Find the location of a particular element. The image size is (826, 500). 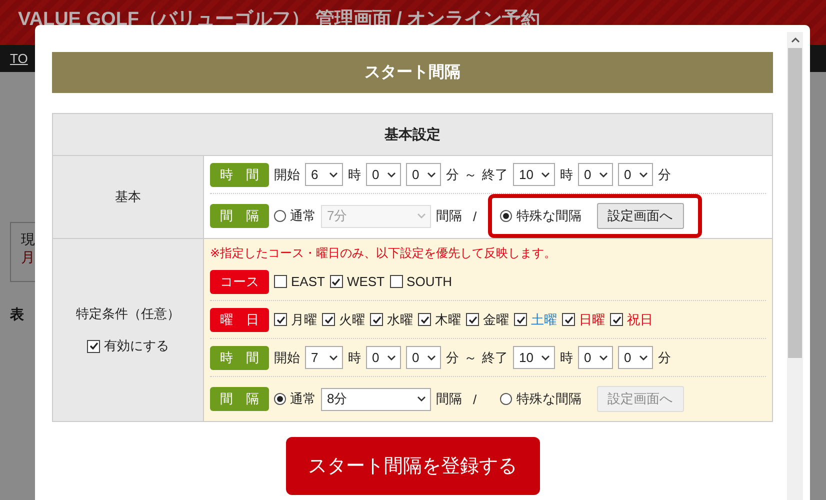

checkbox-label: EAST is located at coordinates (308, 281).